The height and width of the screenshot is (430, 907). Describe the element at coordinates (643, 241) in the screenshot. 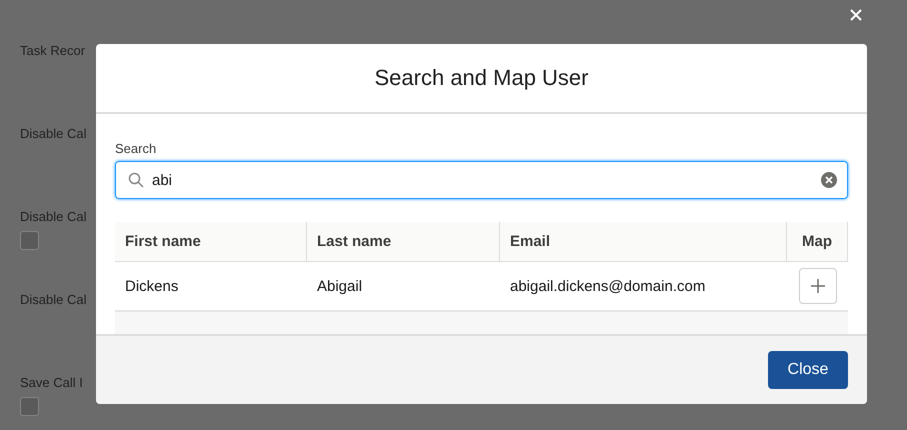

I see `column-header: Email` at that location.